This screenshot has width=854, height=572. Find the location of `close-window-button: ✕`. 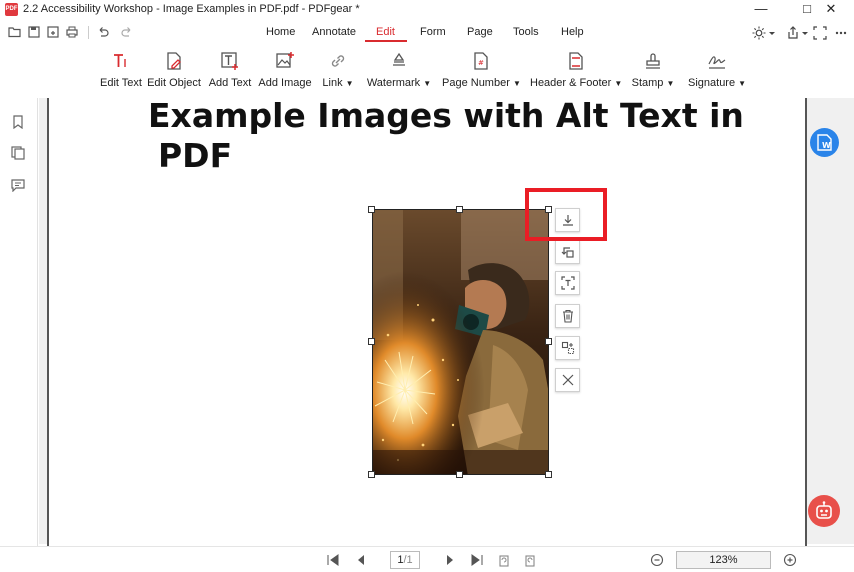

close-window-button: ✕ is located at coordinates (831, 10).